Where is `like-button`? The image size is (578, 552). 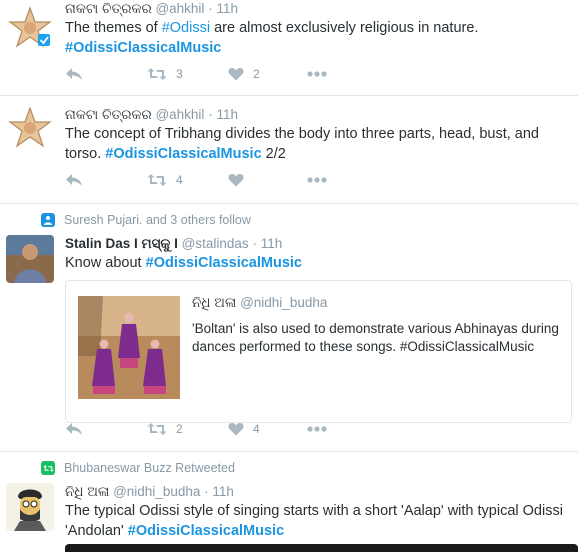 like-button is located at coordinates (240, 180).